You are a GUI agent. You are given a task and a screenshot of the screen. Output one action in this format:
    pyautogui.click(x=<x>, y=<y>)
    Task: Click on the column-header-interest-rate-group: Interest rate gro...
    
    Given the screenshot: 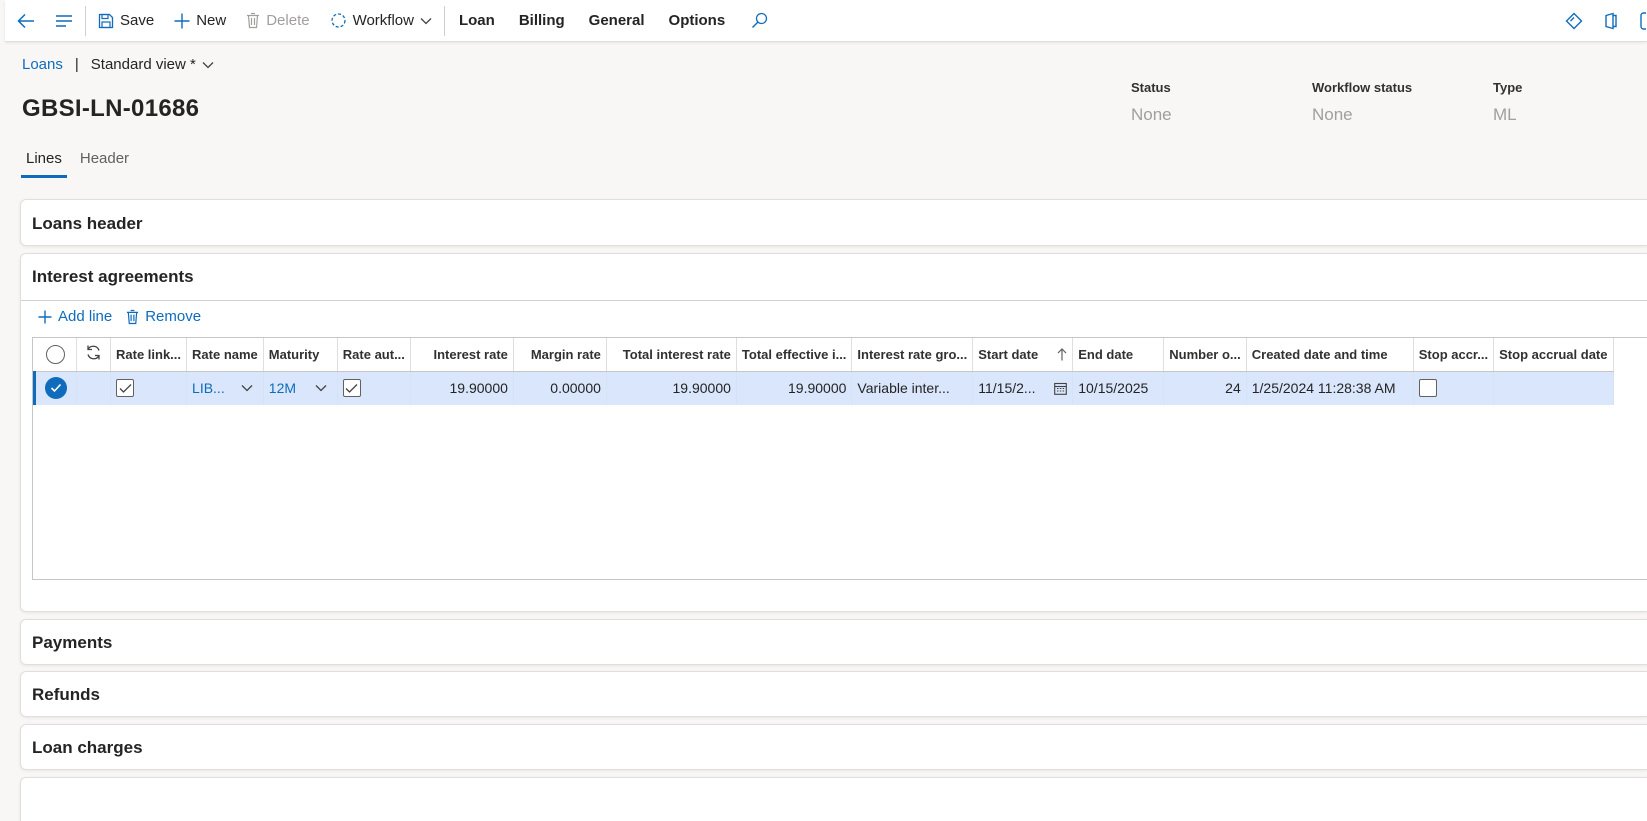 What is the action you would take?
    pyautogui.click(x=912, y=355)
    